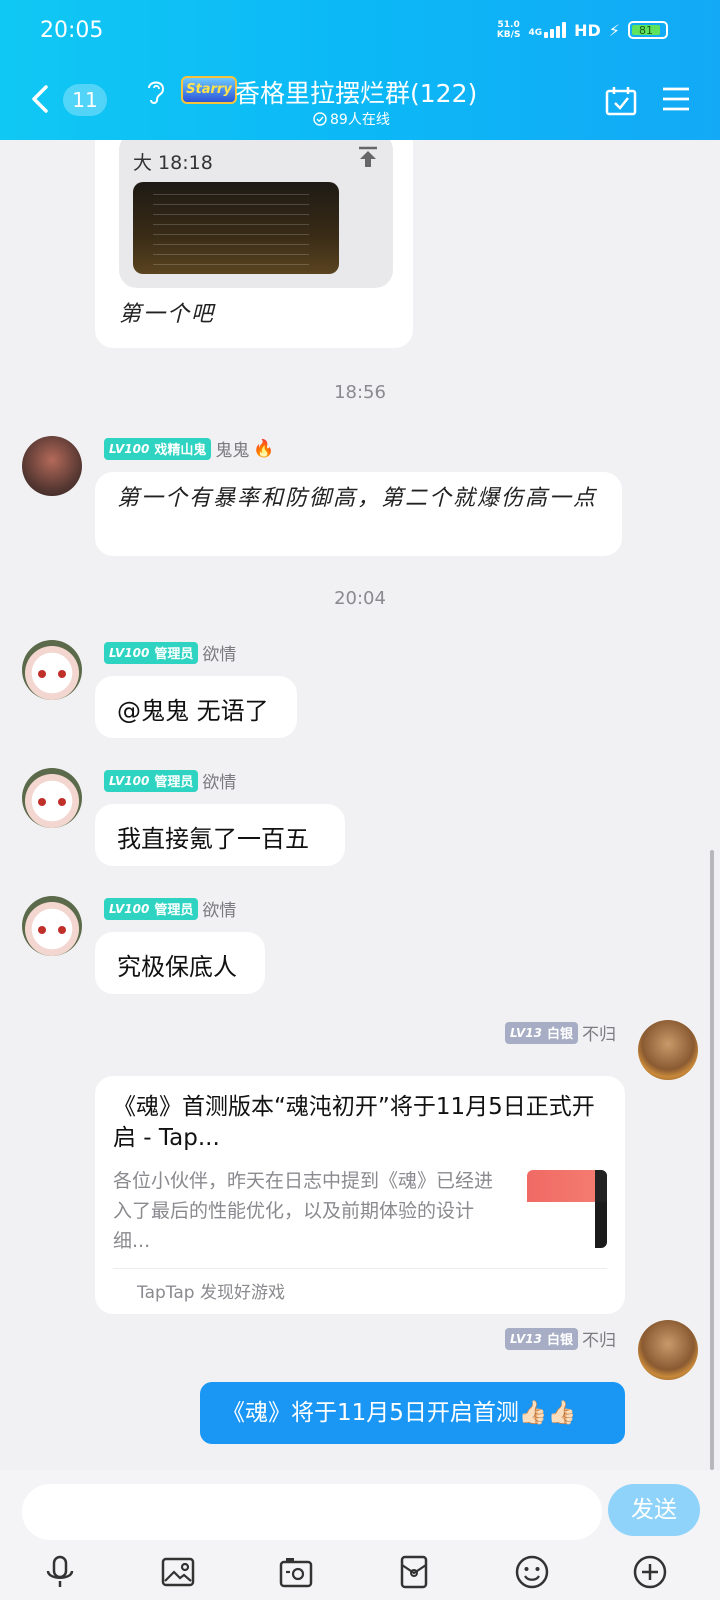  Describe the element at coordinates (368, 157) in the screenshot. I see `jump-to-top-icon` at that location.